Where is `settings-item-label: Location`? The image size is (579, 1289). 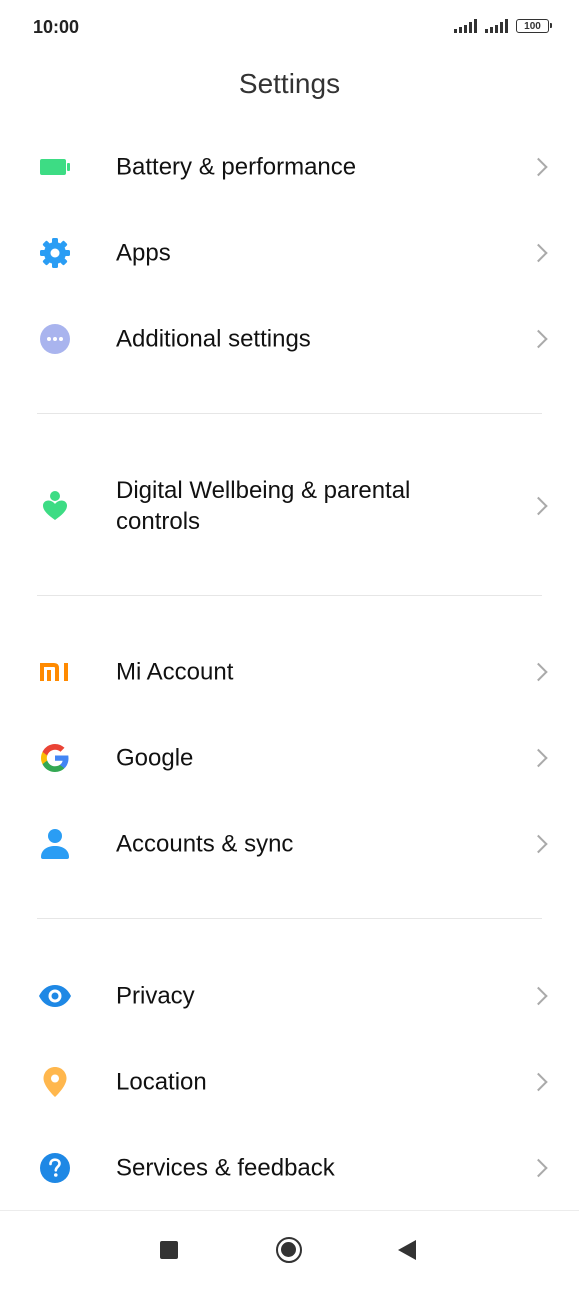 settings-item-label: Location is located at coordinates (161, 1082).